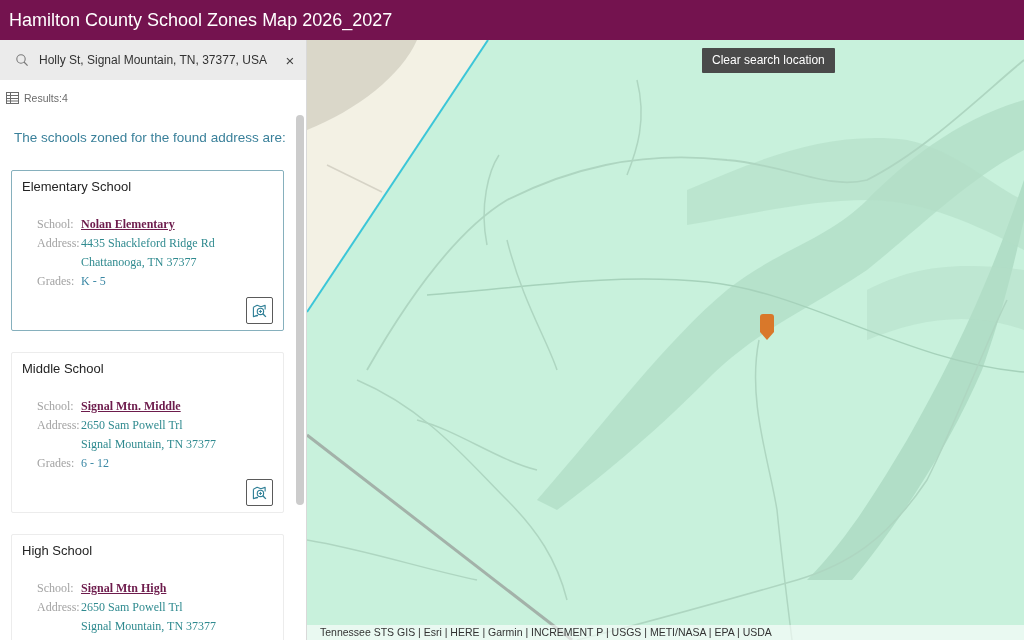 This screenshot has height=640, width=1024. What do you see at coordinates (300, 310) in the screenshot?
I see `scrollbar-thumb` at bounding box center [300, 310].